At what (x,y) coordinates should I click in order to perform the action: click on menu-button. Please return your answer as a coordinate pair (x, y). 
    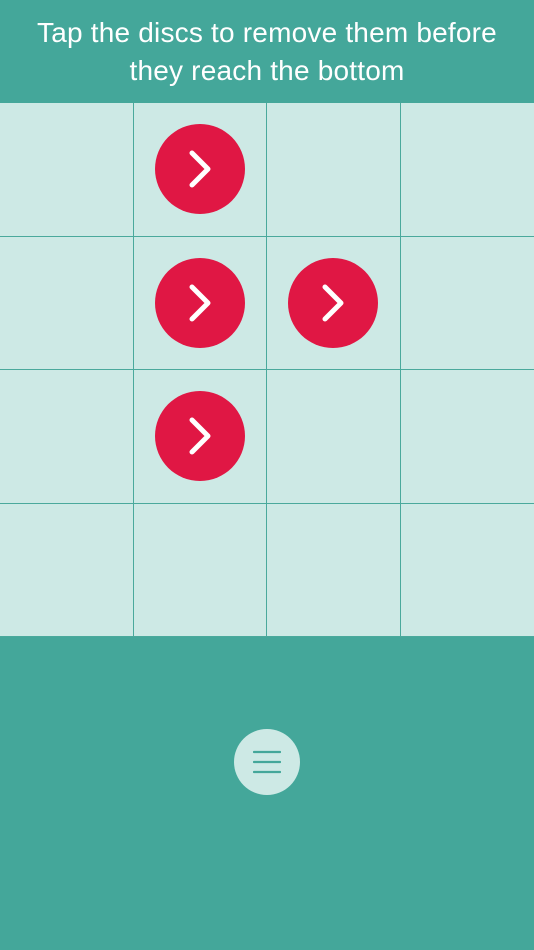
    Looking at the image, I should click on (267, 762).